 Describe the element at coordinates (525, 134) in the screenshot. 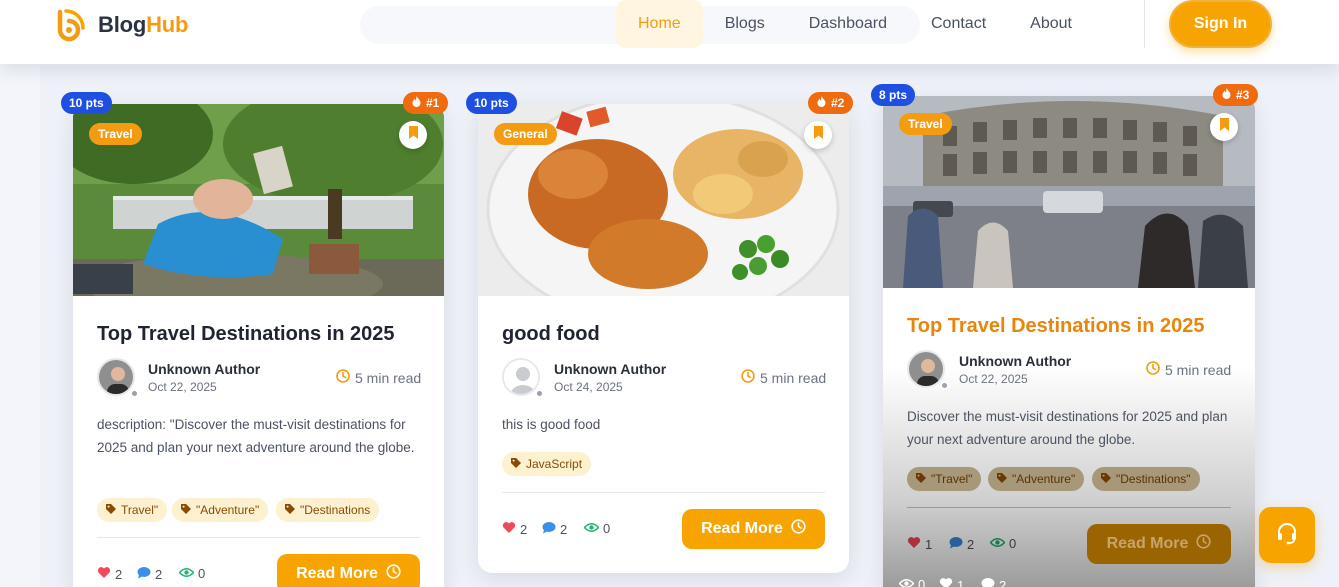

I see `category-tag: General` at that location.